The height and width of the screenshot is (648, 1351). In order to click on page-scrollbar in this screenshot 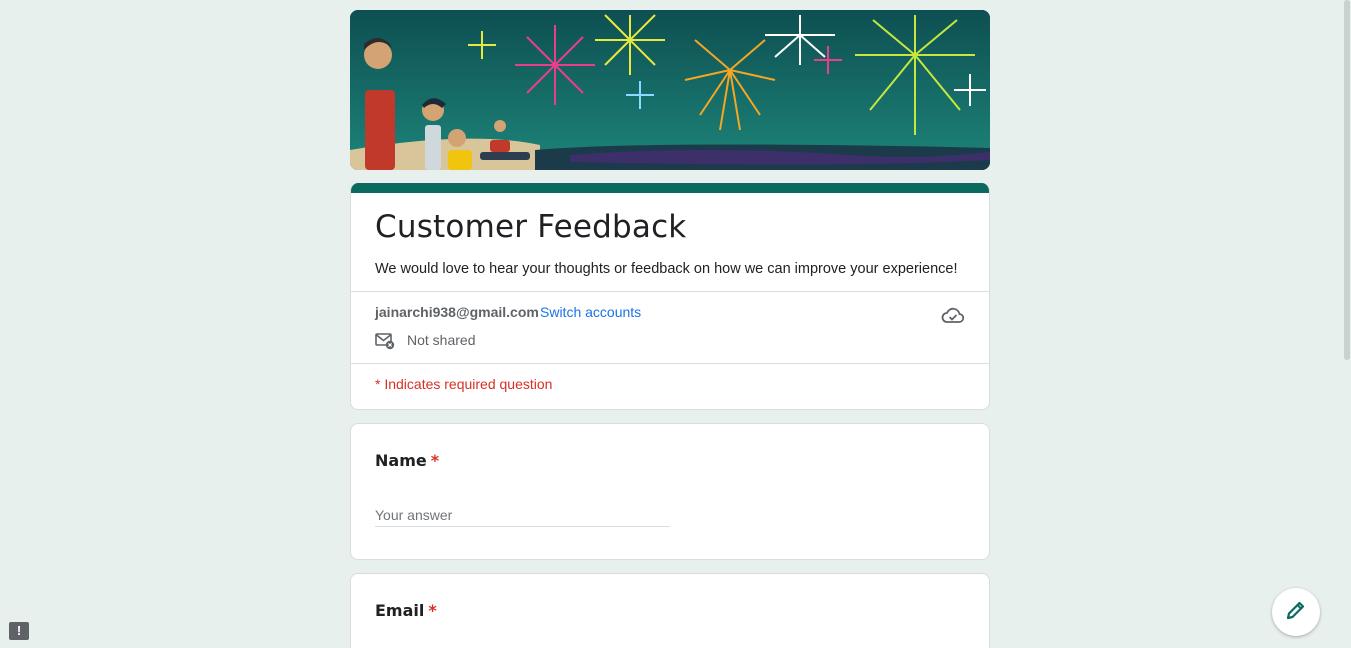, I will do `click(1347, 324)`.